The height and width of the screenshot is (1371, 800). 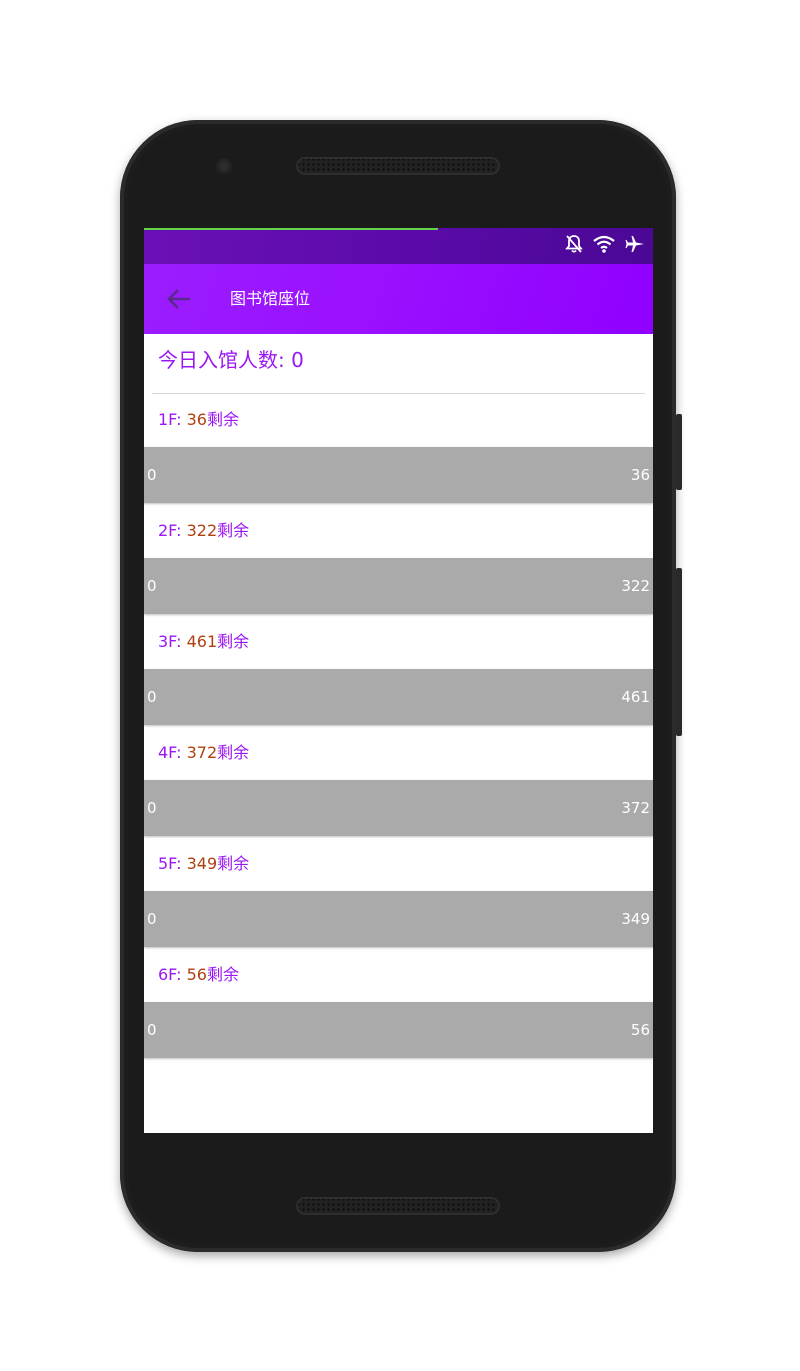 I want to click on bar-max-value: 461, so click(x=635, y=697).